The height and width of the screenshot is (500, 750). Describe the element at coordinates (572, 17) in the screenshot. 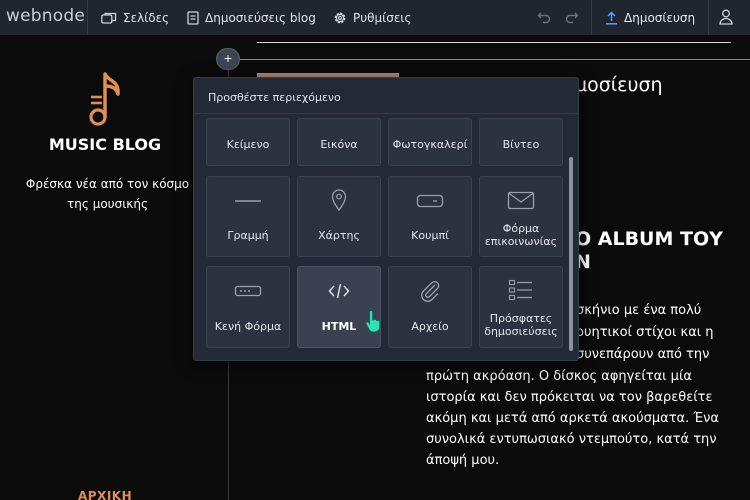

I see `redo-icon` at that location.